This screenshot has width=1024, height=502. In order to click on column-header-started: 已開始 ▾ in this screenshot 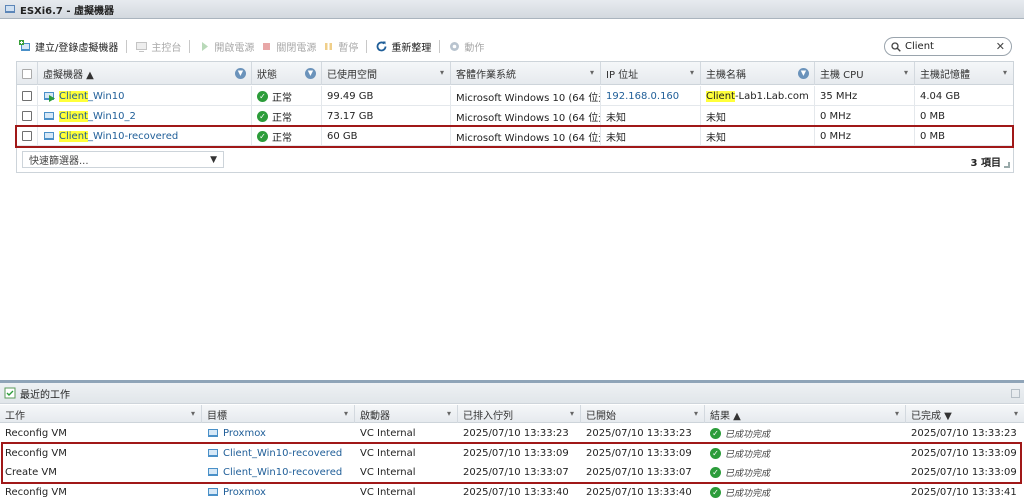, I will do `click(643, 414)`.